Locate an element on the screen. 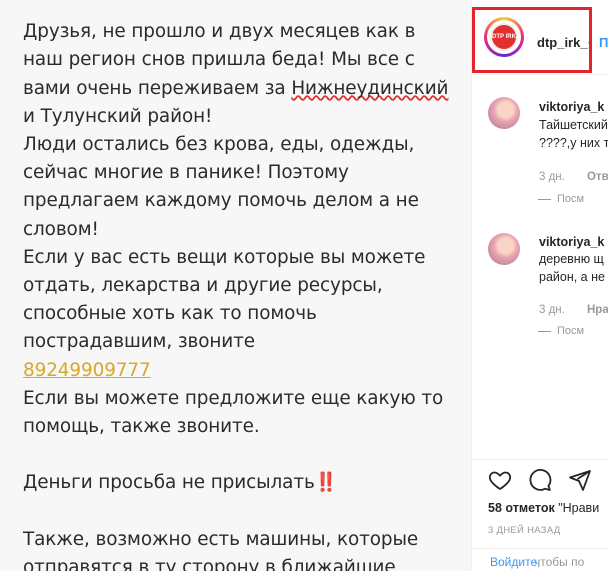  post-line: Также, возможно есть машины, которые is located at coordinates (221, 539).